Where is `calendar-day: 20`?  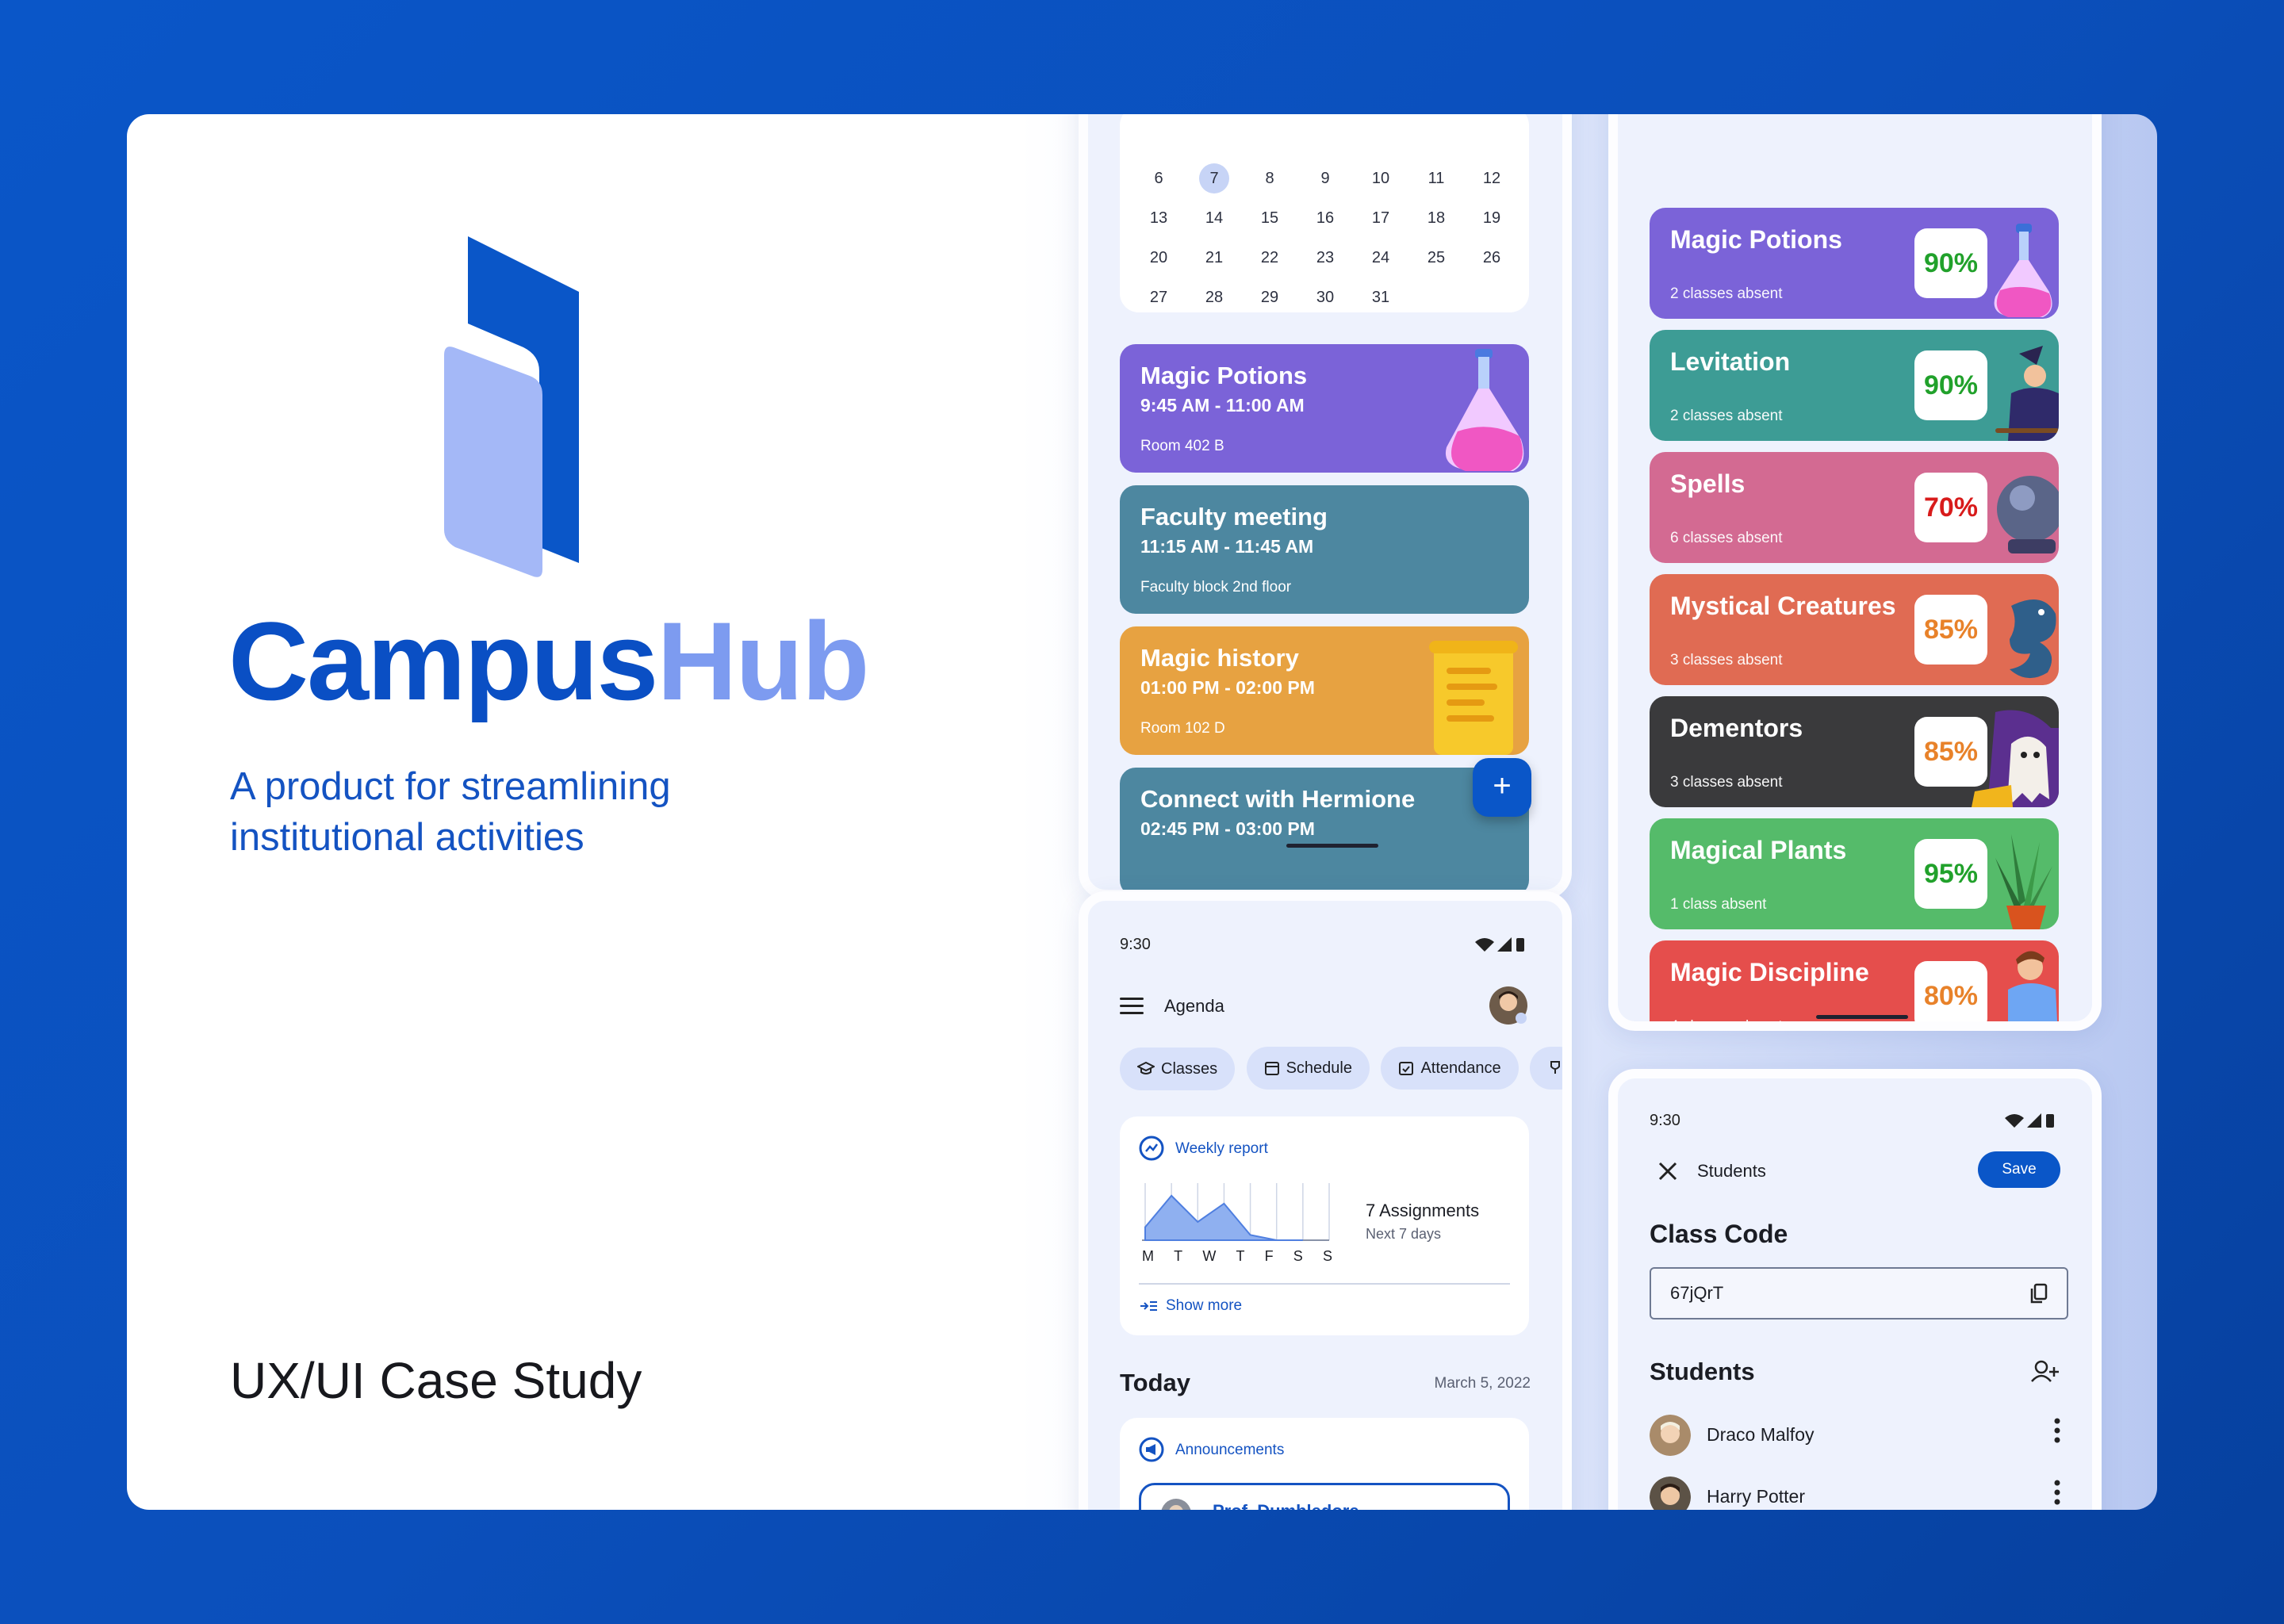 calendar-day: 20 is located at coordinates (1158, 258).